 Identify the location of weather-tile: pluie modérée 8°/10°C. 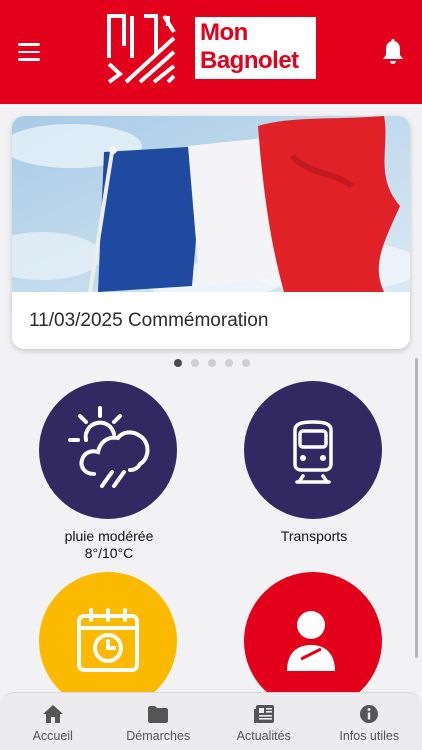
(109, 471).